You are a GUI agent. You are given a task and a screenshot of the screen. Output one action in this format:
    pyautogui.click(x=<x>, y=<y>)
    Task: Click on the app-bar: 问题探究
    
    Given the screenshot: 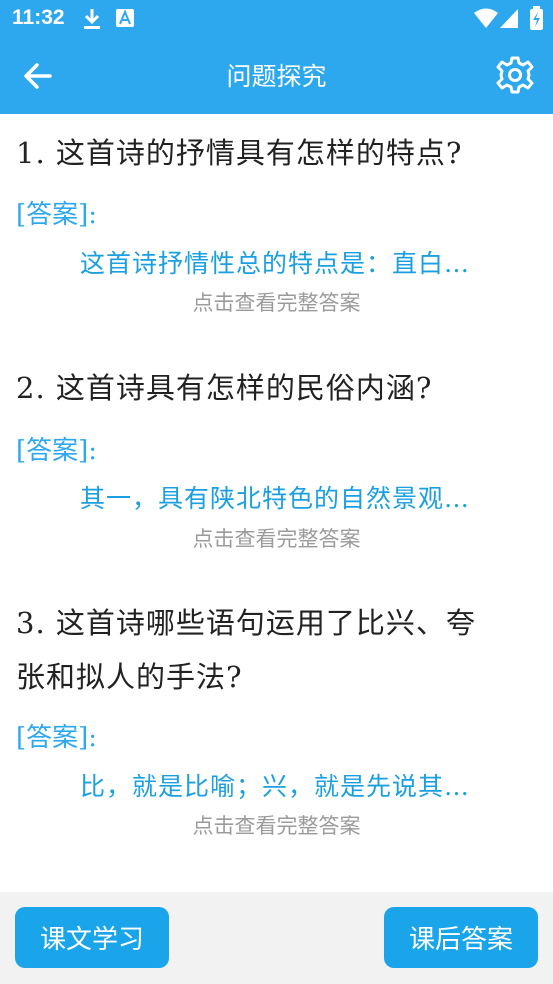 What is the action you would take?
    pyautogui.click(x=276, y=76)
    